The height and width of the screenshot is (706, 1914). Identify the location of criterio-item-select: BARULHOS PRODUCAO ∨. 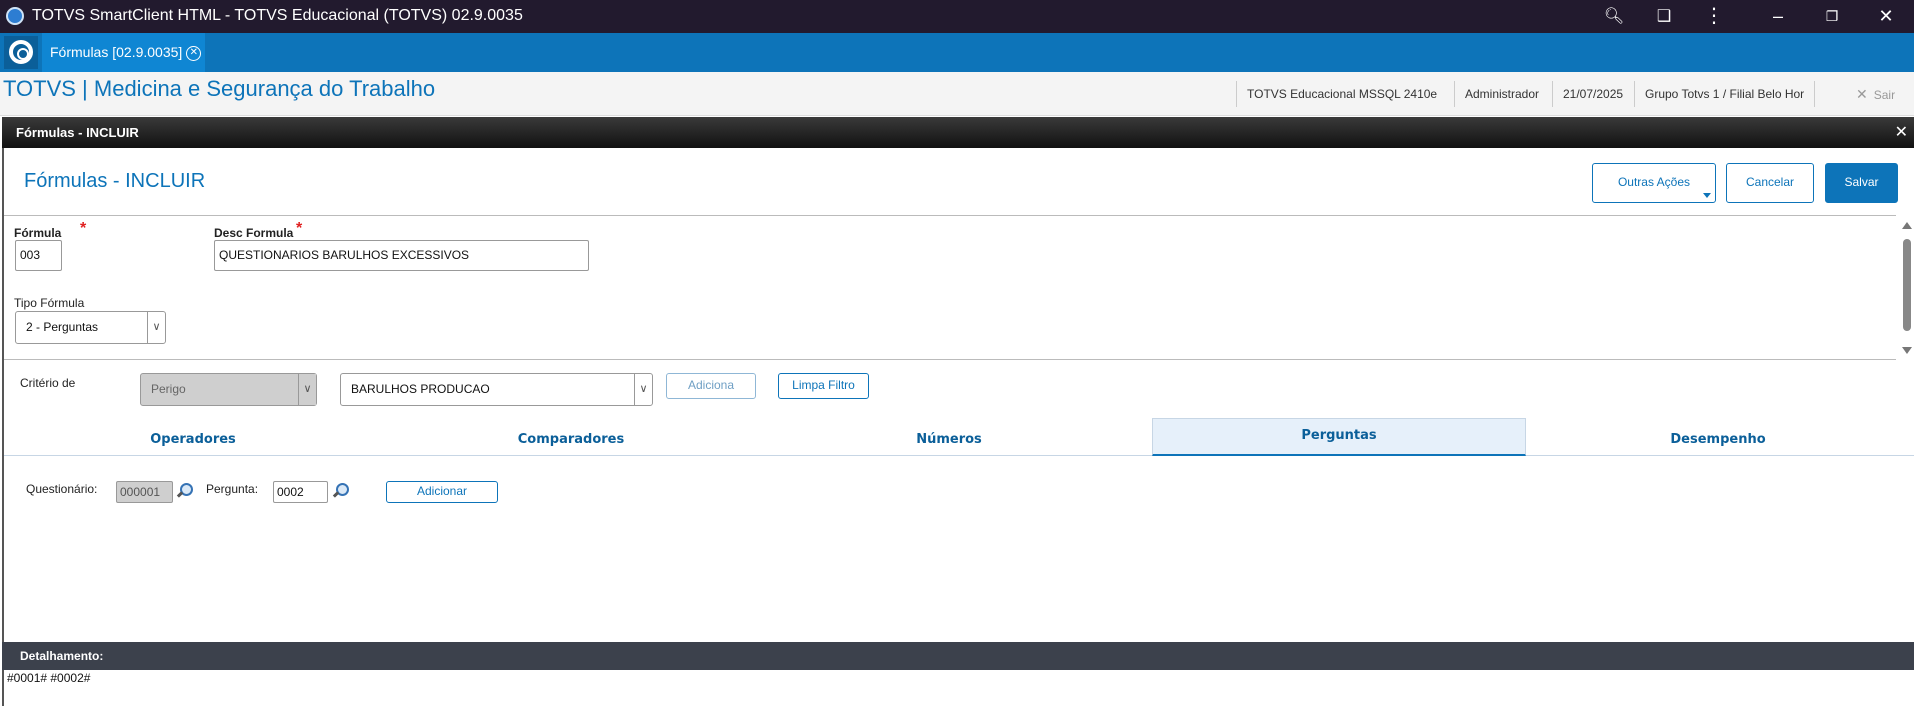
(496, 389).